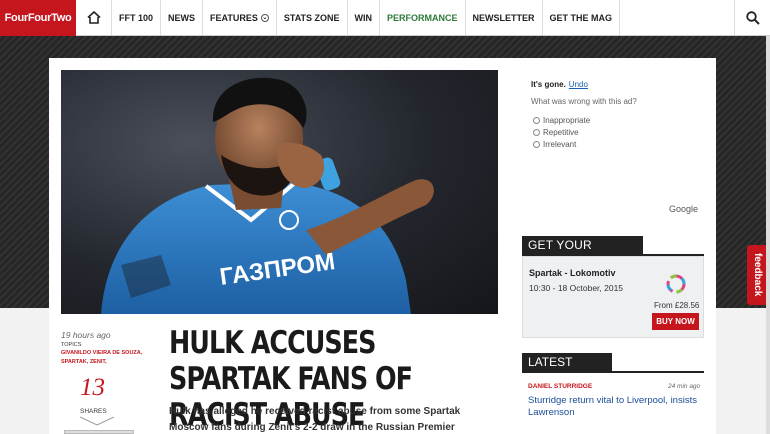  Describe the element at coordinates (684, 386) in the screenshot. I see `news-item-time: 24 min ago` at that location.